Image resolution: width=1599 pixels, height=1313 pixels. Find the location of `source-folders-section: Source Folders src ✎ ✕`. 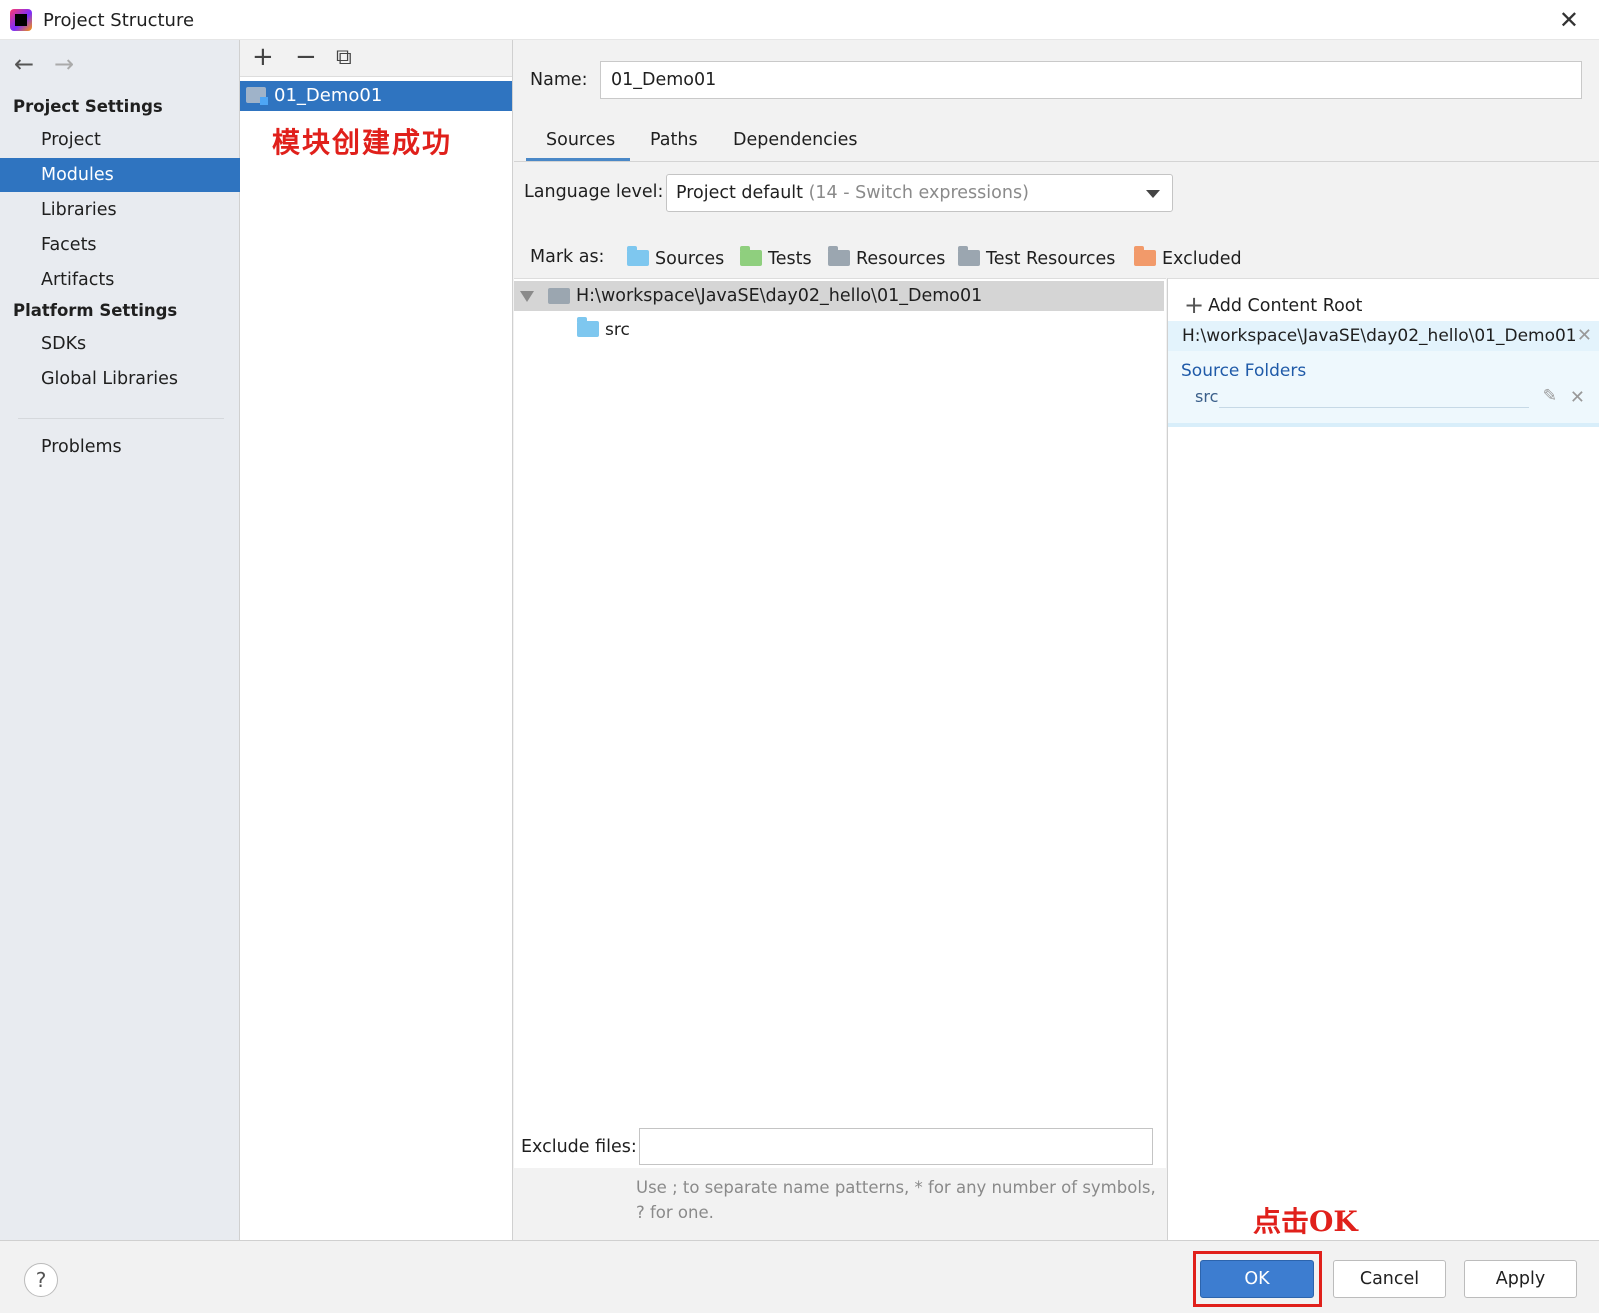

source-folders-section: Source Folders src ✎ ✕ is located at coordinates (1383, 389).